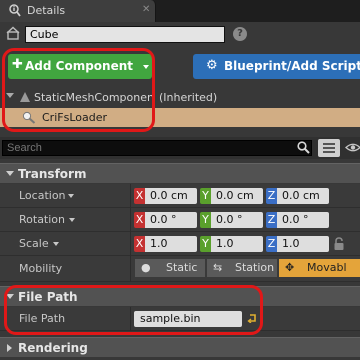  I want to click on mobility-station-button: ⇆ Station, so click(242, 268).